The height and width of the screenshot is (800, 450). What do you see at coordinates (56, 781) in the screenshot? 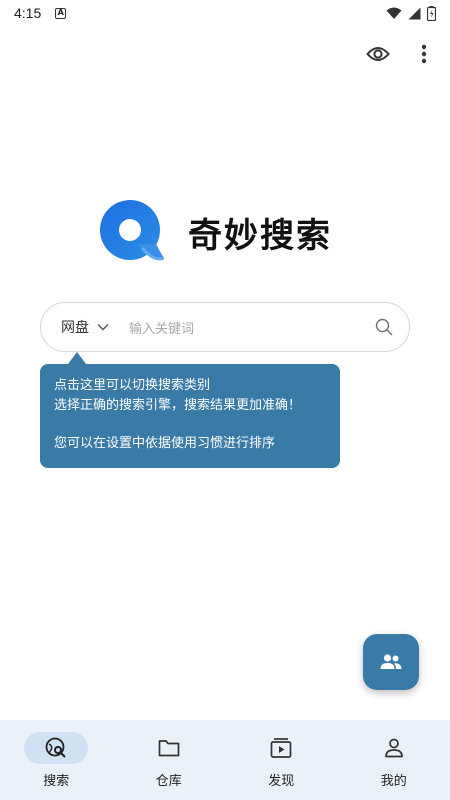
I see `nav-search-label: 搜索` at bounding box center [56, 781].